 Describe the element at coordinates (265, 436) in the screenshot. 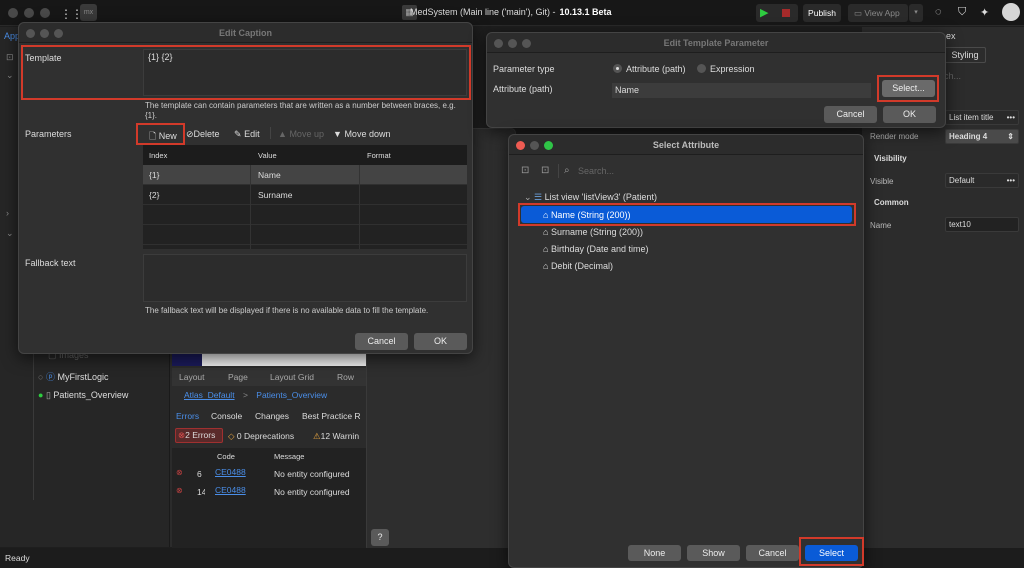

I see `deprecations-count: 0 Deprecations` at that location.